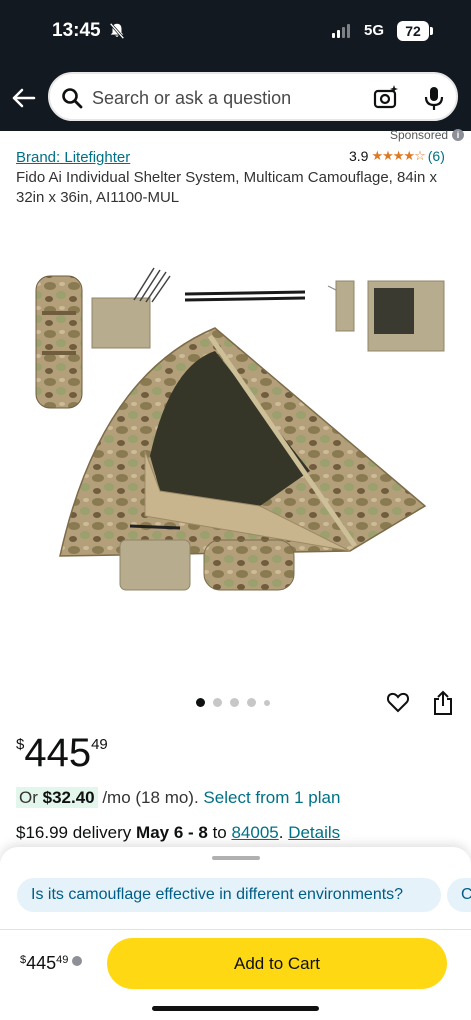  I want to click on pole-bag-image, so click(249, 565).